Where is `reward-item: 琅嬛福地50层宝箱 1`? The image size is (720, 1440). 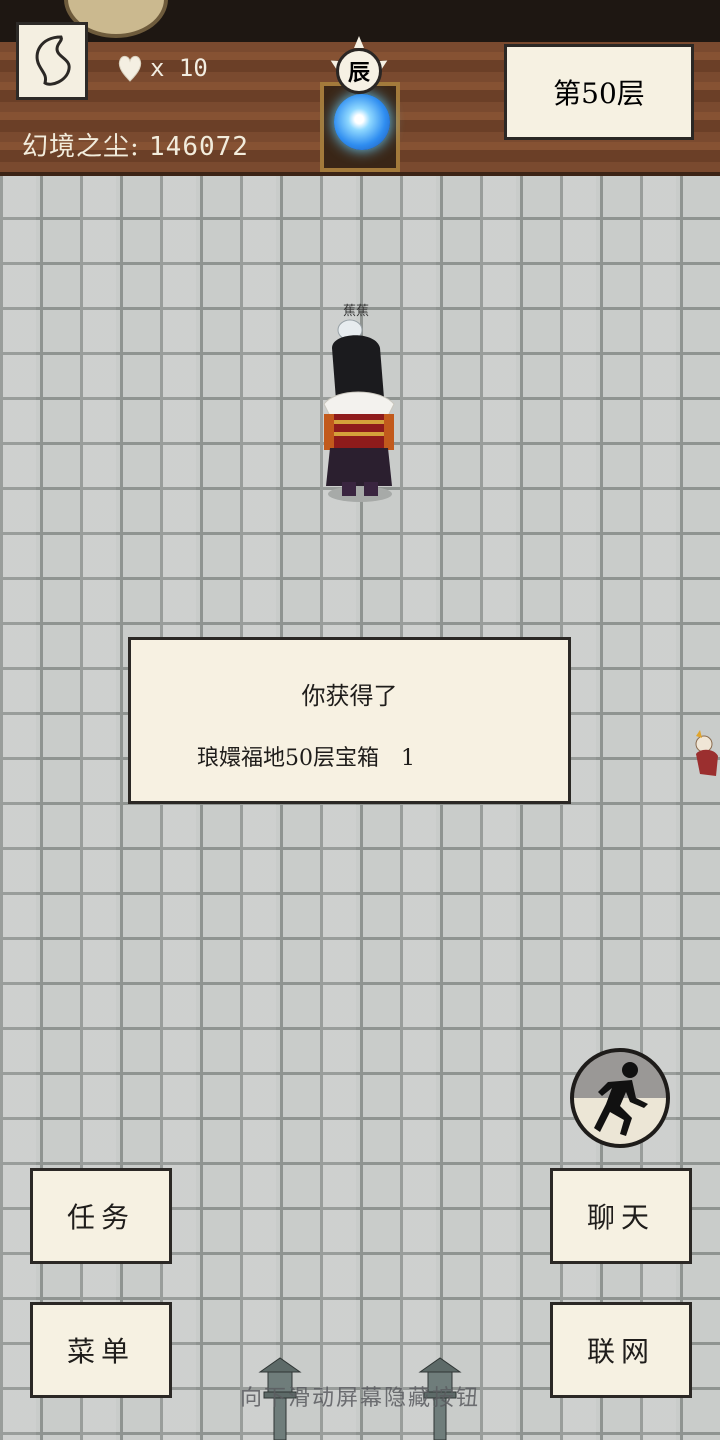
reward-item: 琅嬛福地50层宝箱 1 is located at coordinates (306, 756).